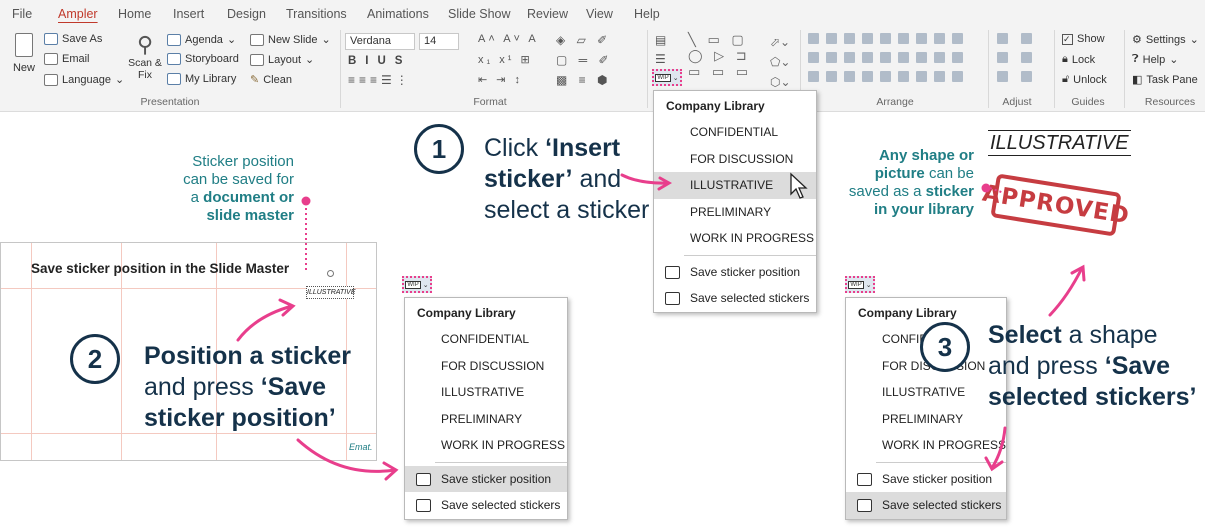 The image size is (1205, 532). I want to click on arrow-to-approved, so click(1066, 291).